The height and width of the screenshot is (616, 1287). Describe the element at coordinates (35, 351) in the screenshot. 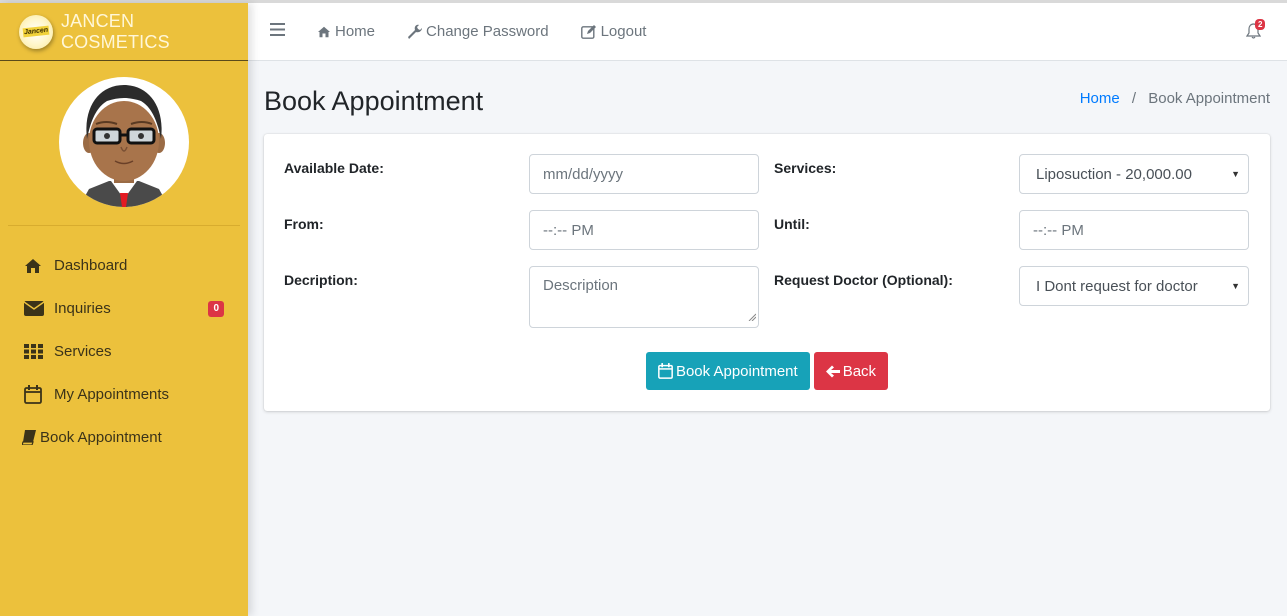

I see `grid-icon` at that location.